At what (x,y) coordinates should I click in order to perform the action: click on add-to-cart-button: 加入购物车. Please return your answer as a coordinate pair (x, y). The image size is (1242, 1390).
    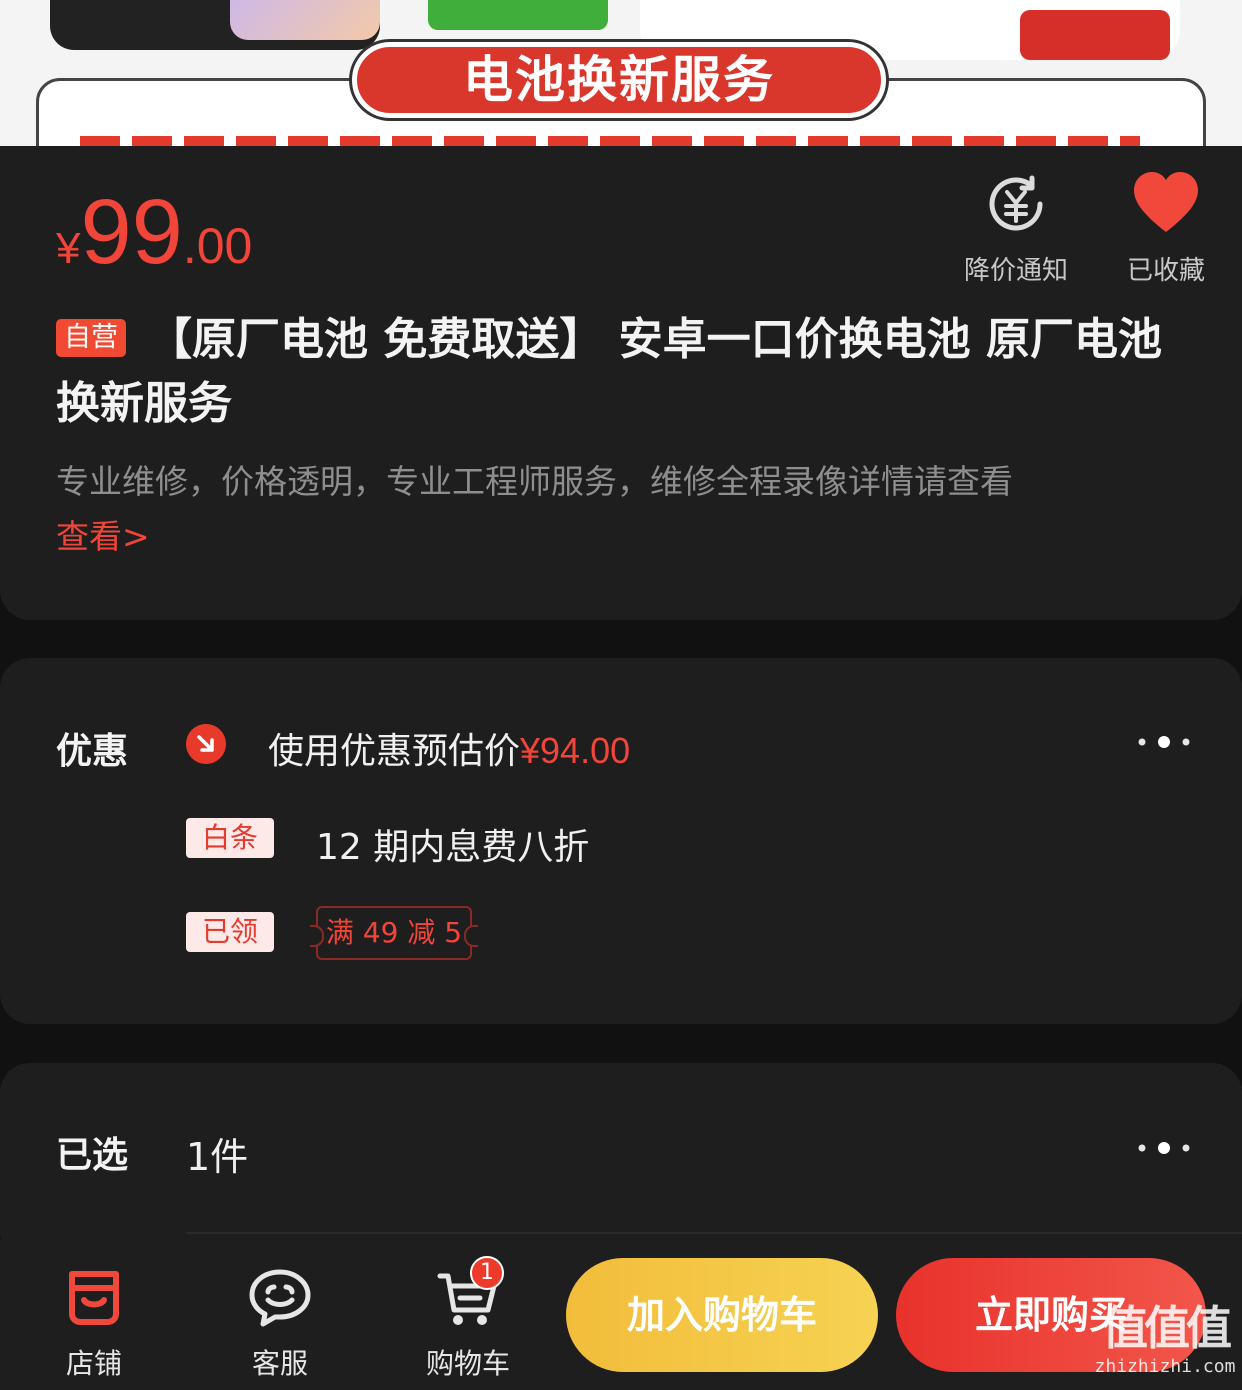
    Looking at the image, I should click on (722, 1315).